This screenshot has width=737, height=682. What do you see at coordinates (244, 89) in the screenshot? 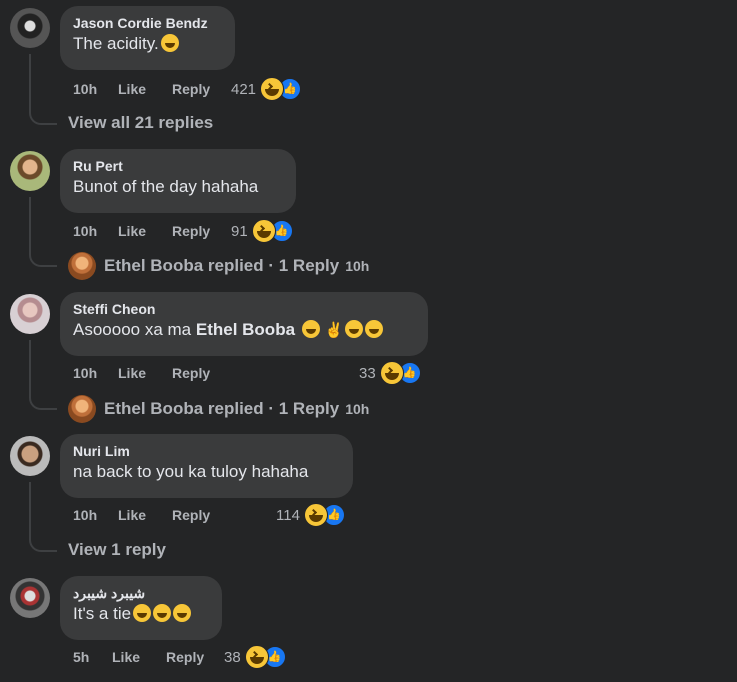
I see `reaction-count: 421` at bounding box center [244, 89].